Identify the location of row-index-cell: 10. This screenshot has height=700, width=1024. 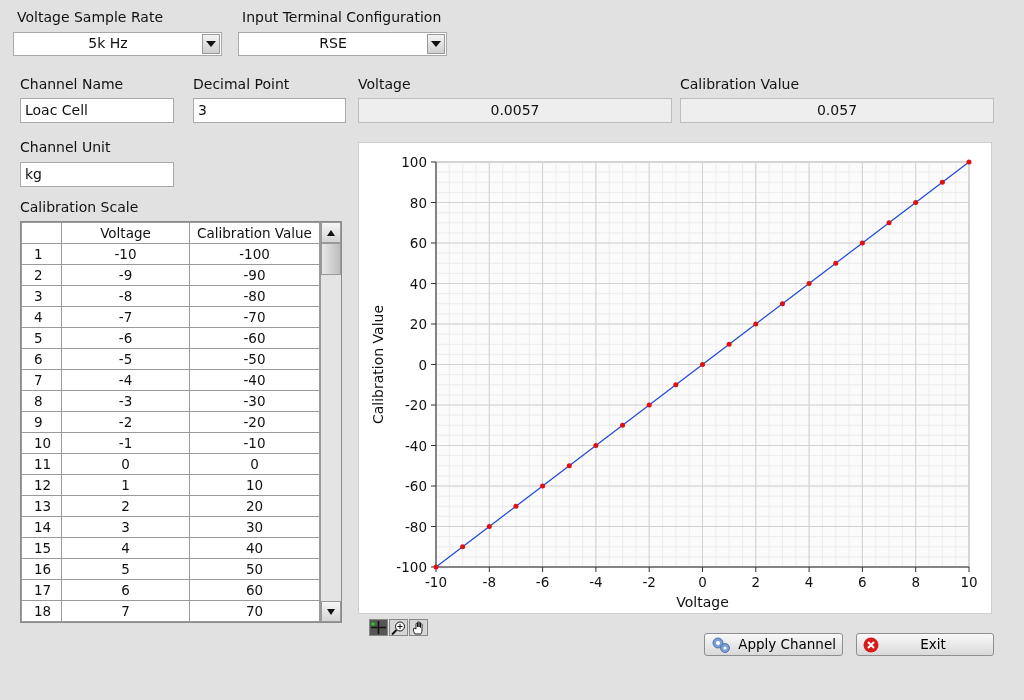
(41, 443).